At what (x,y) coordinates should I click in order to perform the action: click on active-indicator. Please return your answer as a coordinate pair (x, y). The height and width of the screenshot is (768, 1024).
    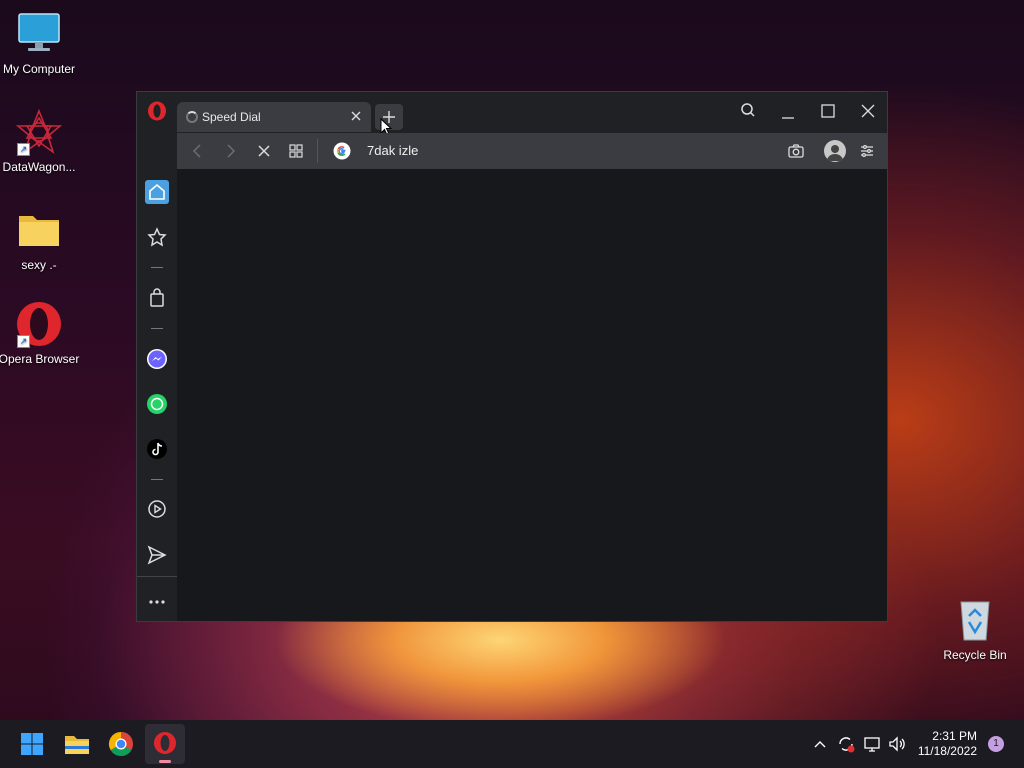
    Looking at the image, I should click on (165, 761).